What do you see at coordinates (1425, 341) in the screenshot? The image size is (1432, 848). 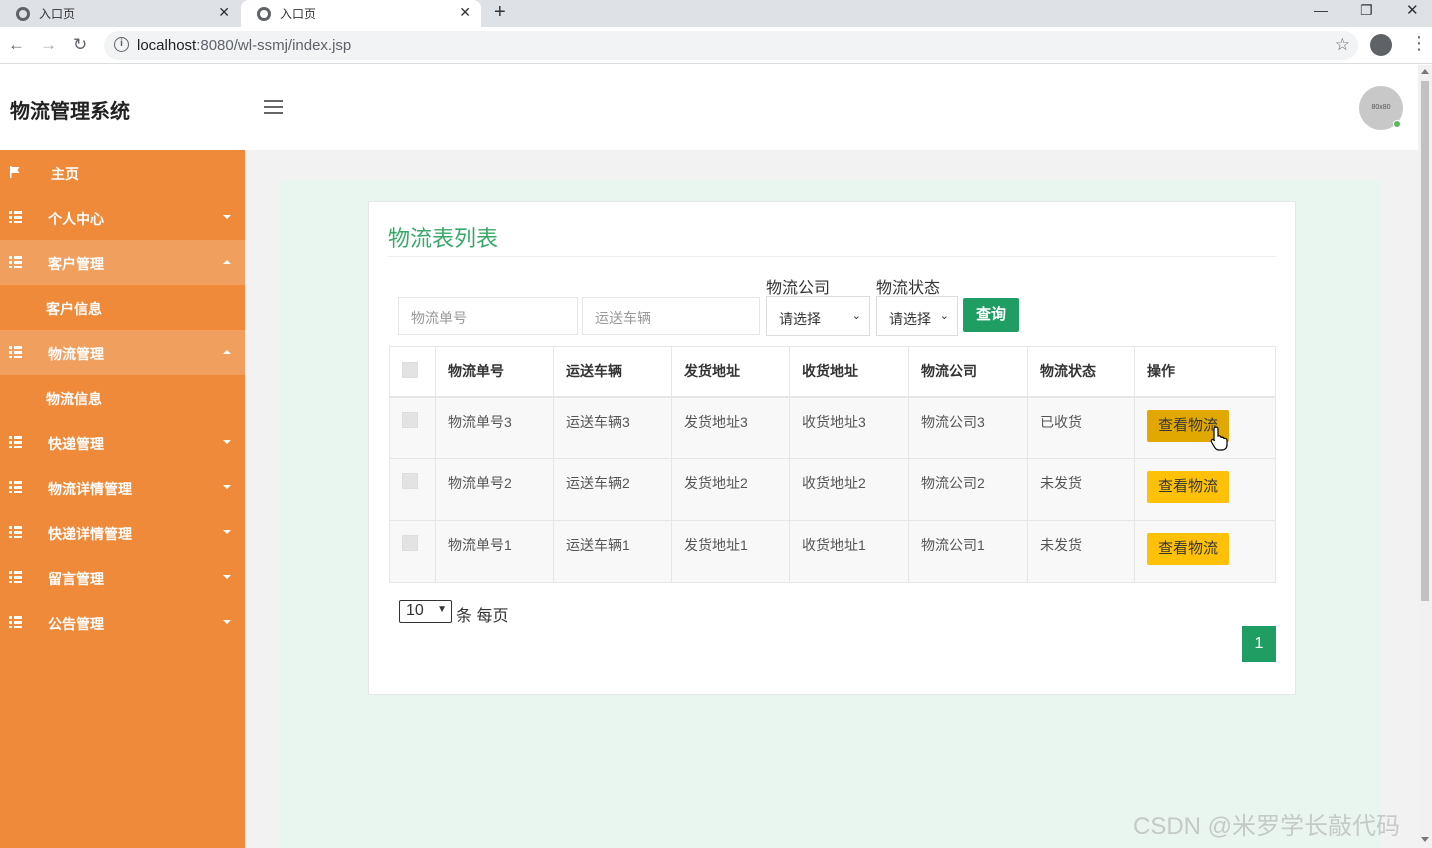 I see `scrollbar-thumb` at bounding box center [1425, 341].